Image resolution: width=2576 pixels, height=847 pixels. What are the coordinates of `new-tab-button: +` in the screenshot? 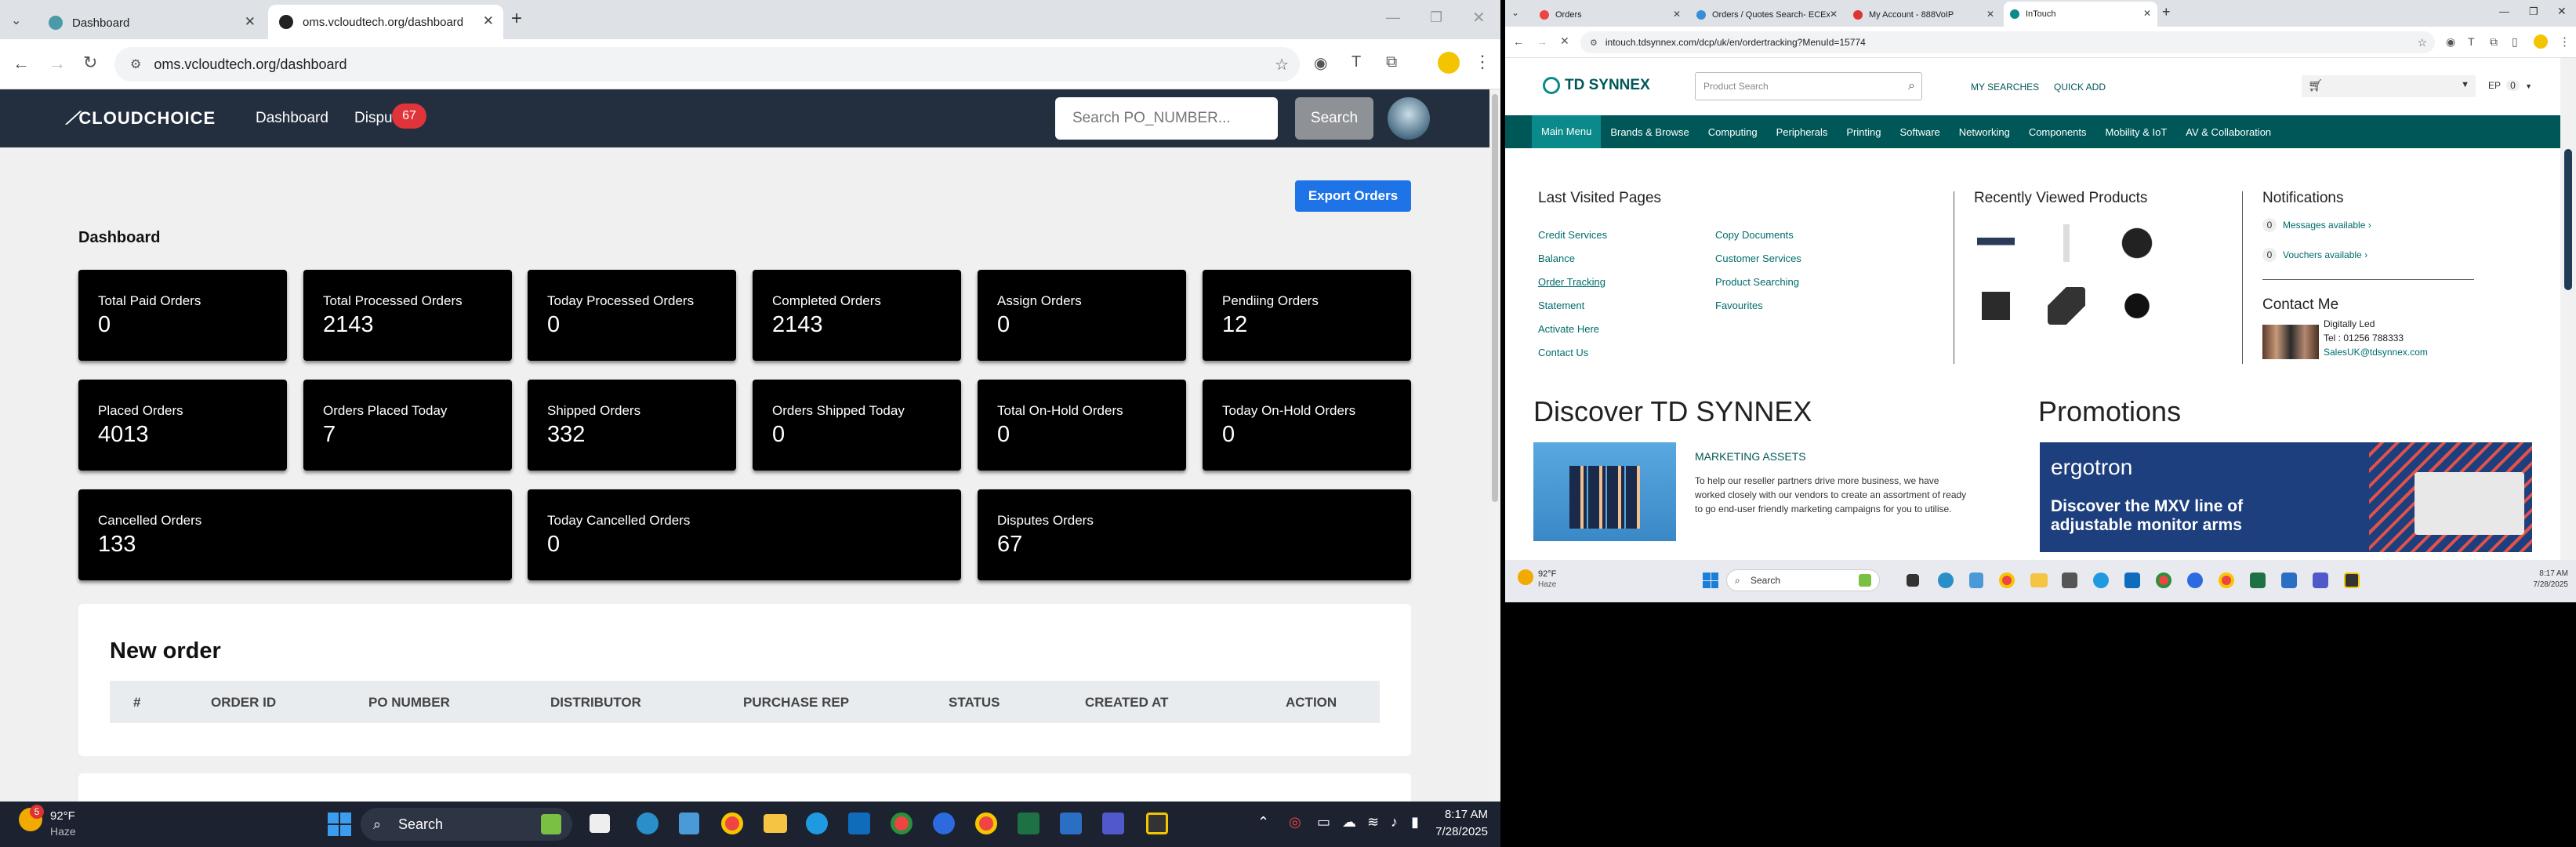 It's located at (2166, 12).